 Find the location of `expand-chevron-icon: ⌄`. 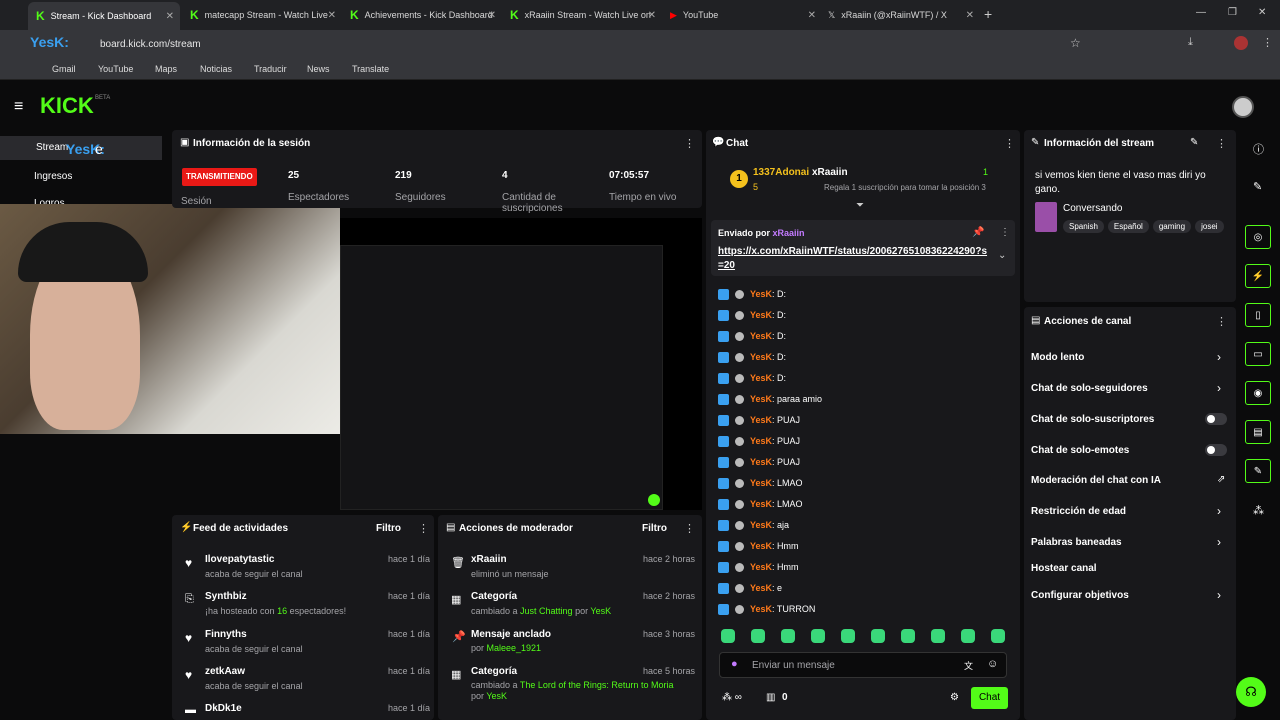

expand-chevron-icon: ⌄ is located at coordinates (1002, 255).